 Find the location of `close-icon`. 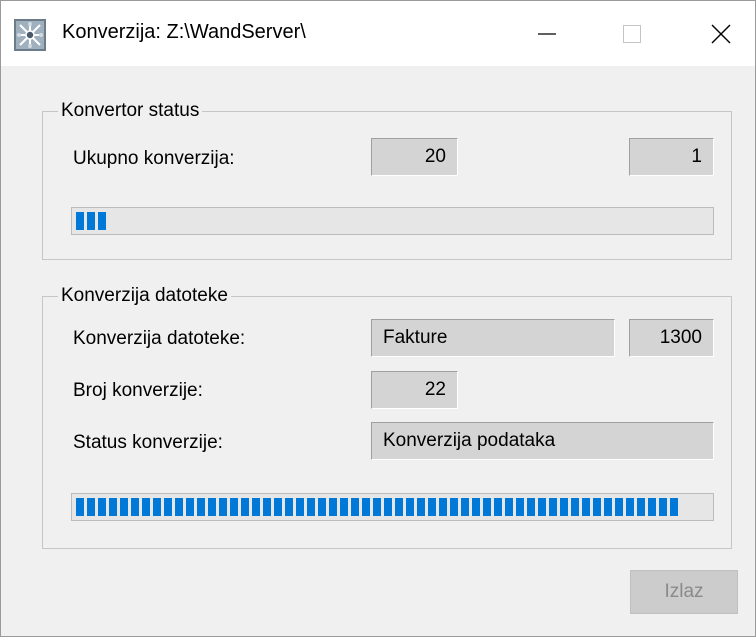

close-icon is located at coordinates (721, 33).